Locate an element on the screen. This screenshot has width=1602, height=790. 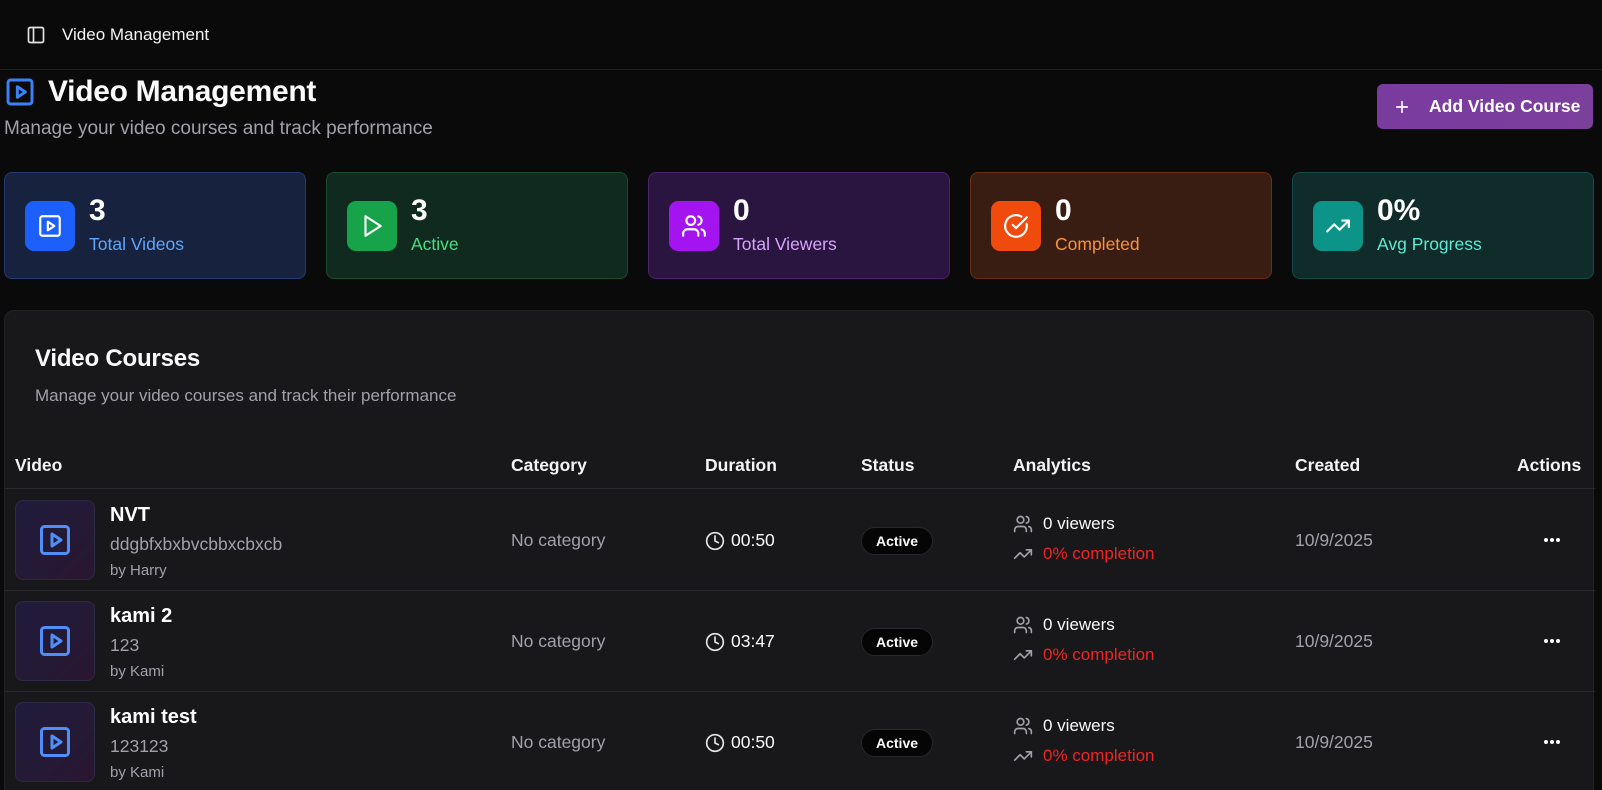
video-description: ddgbfxbxbvcbbxcbxcb is located at coordinates (196, 544).